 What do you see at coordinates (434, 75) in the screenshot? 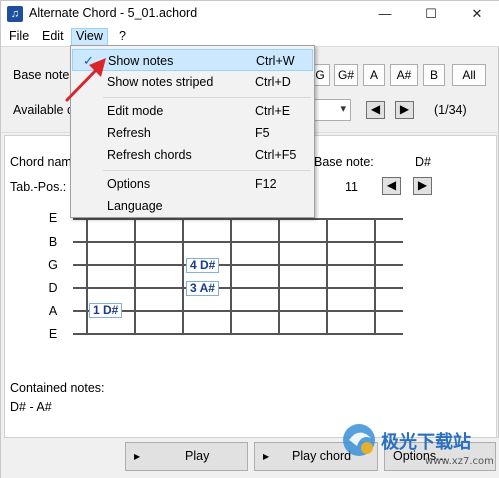
I see `note-button-b: B` at bounding box center [434, 75].